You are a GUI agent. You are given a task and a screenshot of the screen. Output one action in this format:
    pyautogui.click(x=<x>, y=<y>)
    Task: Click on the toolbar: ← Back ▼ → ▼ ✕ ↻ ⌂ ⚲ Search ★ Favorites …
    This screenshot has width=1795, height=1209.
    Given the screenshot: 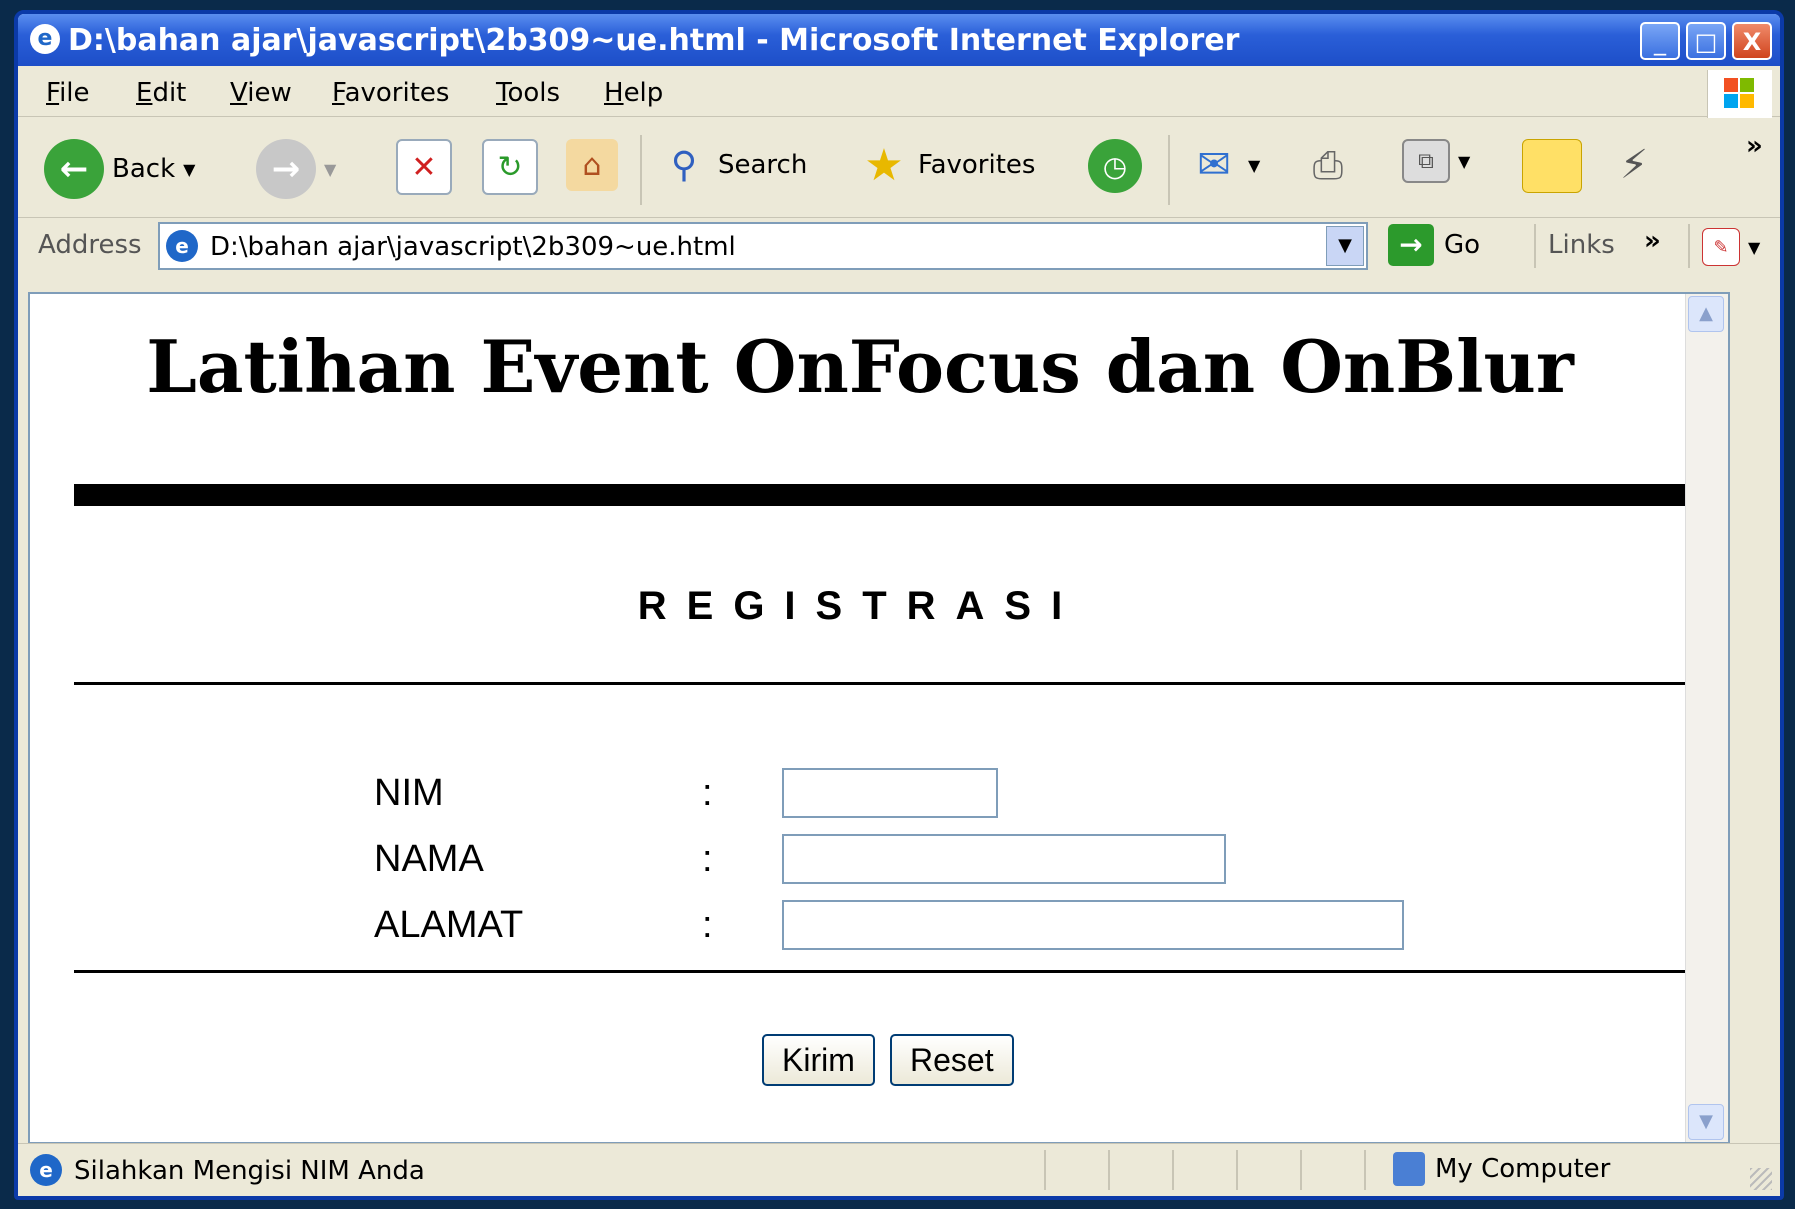 What is the action you would take?
    pyautogui.click(x=899, y=167)
    